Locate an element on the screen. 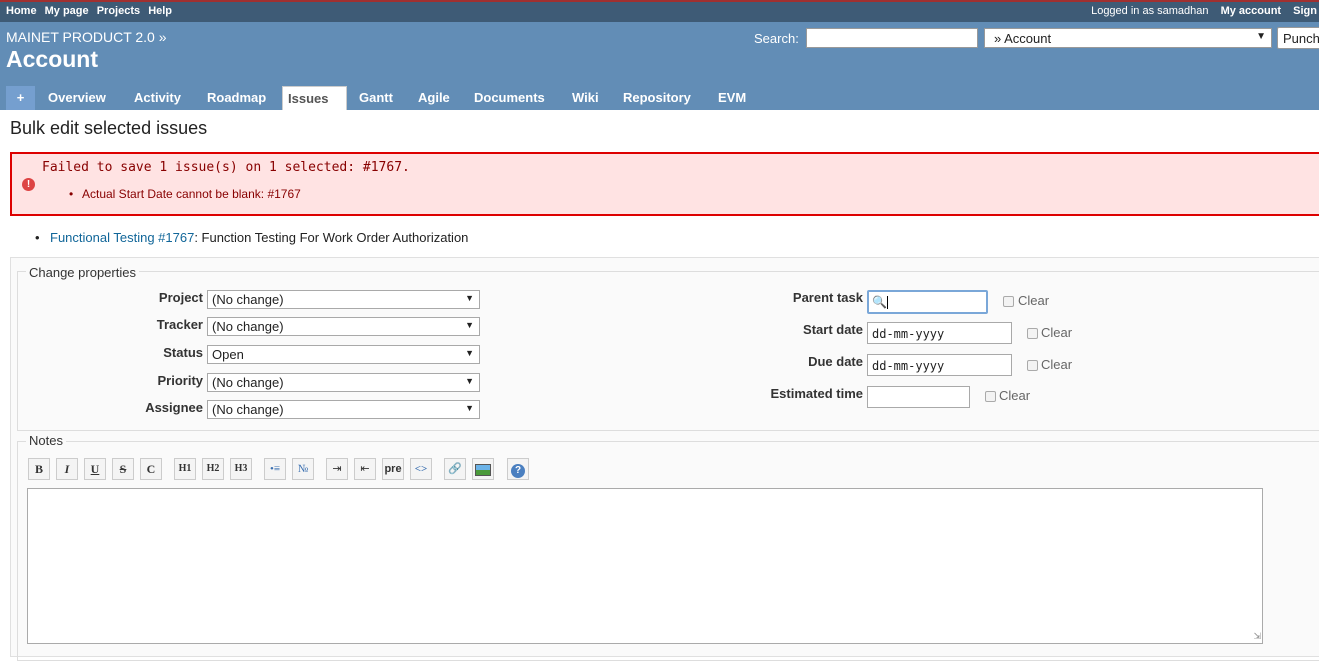  due-date-clear-checkbox is located at coordinates (1032, 365).